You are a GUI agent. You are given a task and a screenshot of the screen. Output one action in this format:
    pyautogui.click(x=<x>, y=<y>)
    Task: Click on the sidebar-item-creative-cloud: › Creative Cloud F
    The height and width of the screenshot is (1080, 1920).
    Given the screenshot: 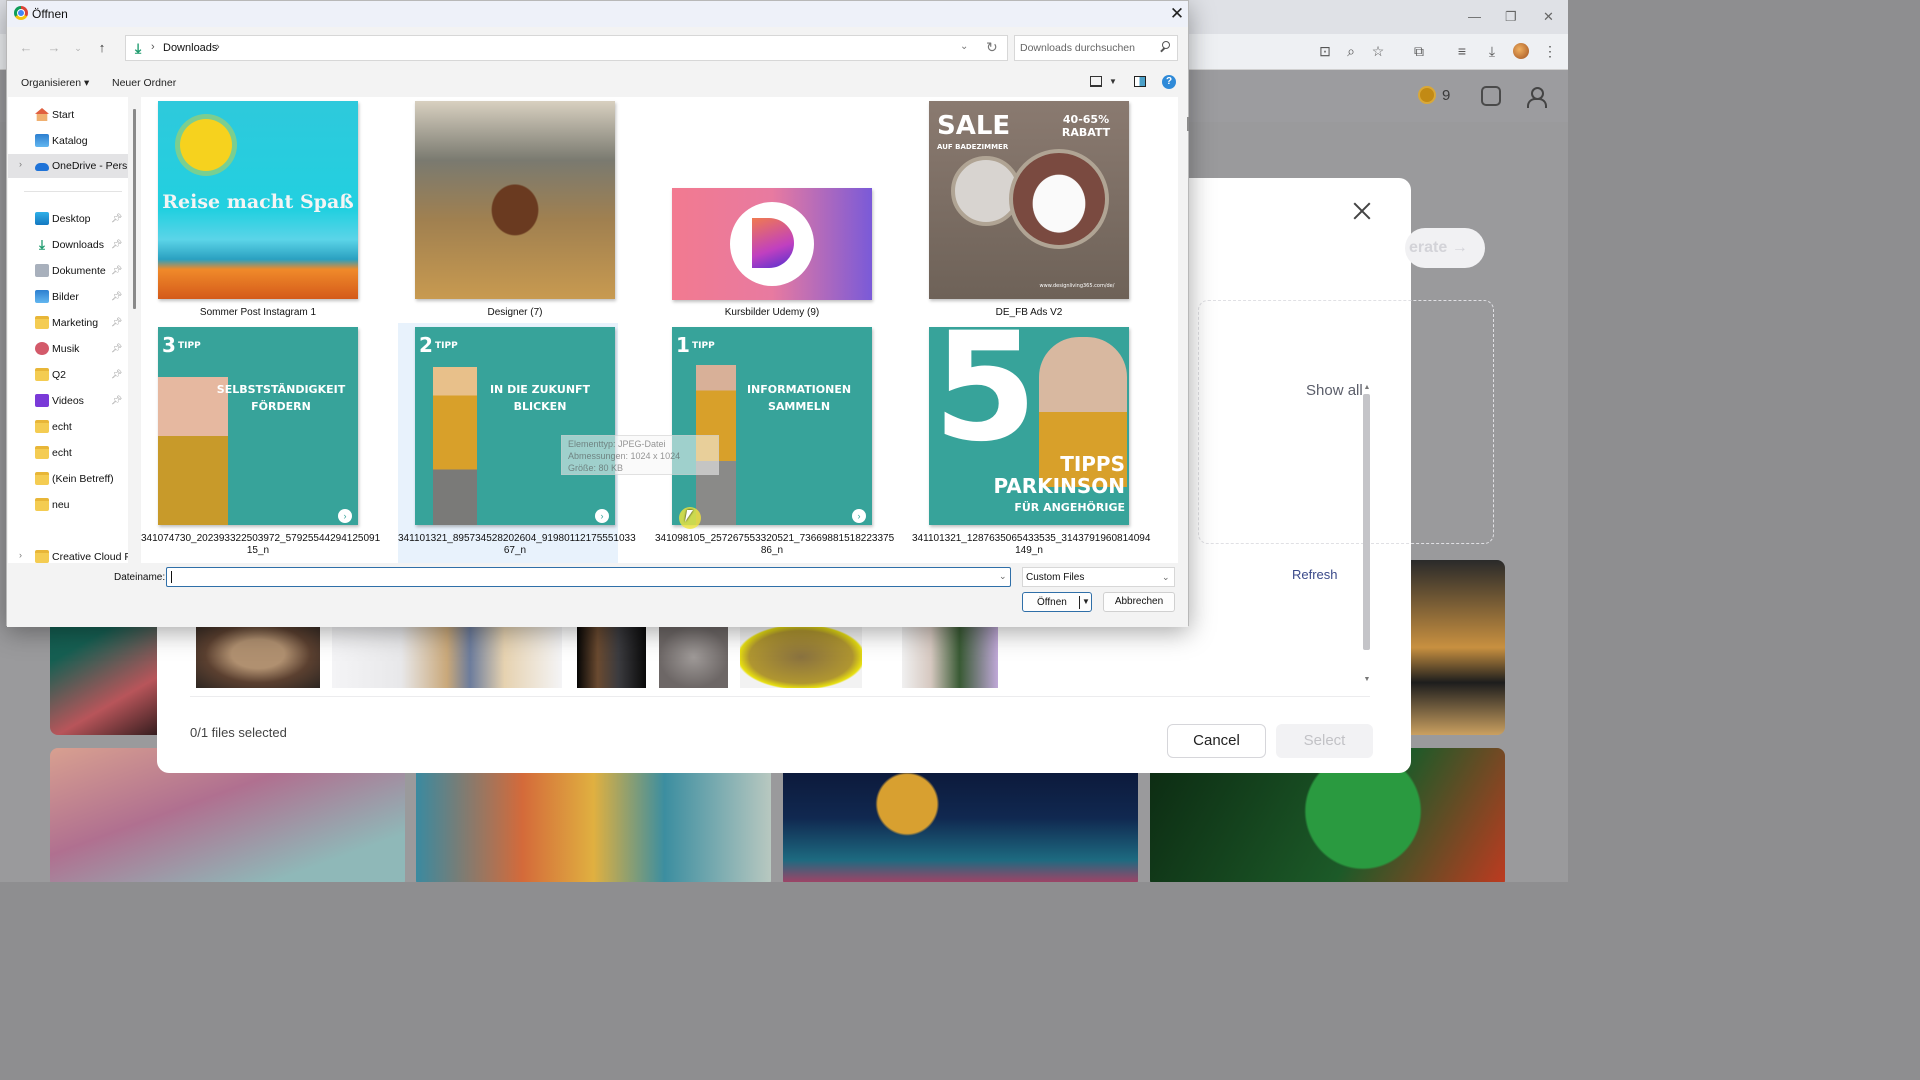 What is the action you would take?
    pyautogui.click(x=68, y=554)
    